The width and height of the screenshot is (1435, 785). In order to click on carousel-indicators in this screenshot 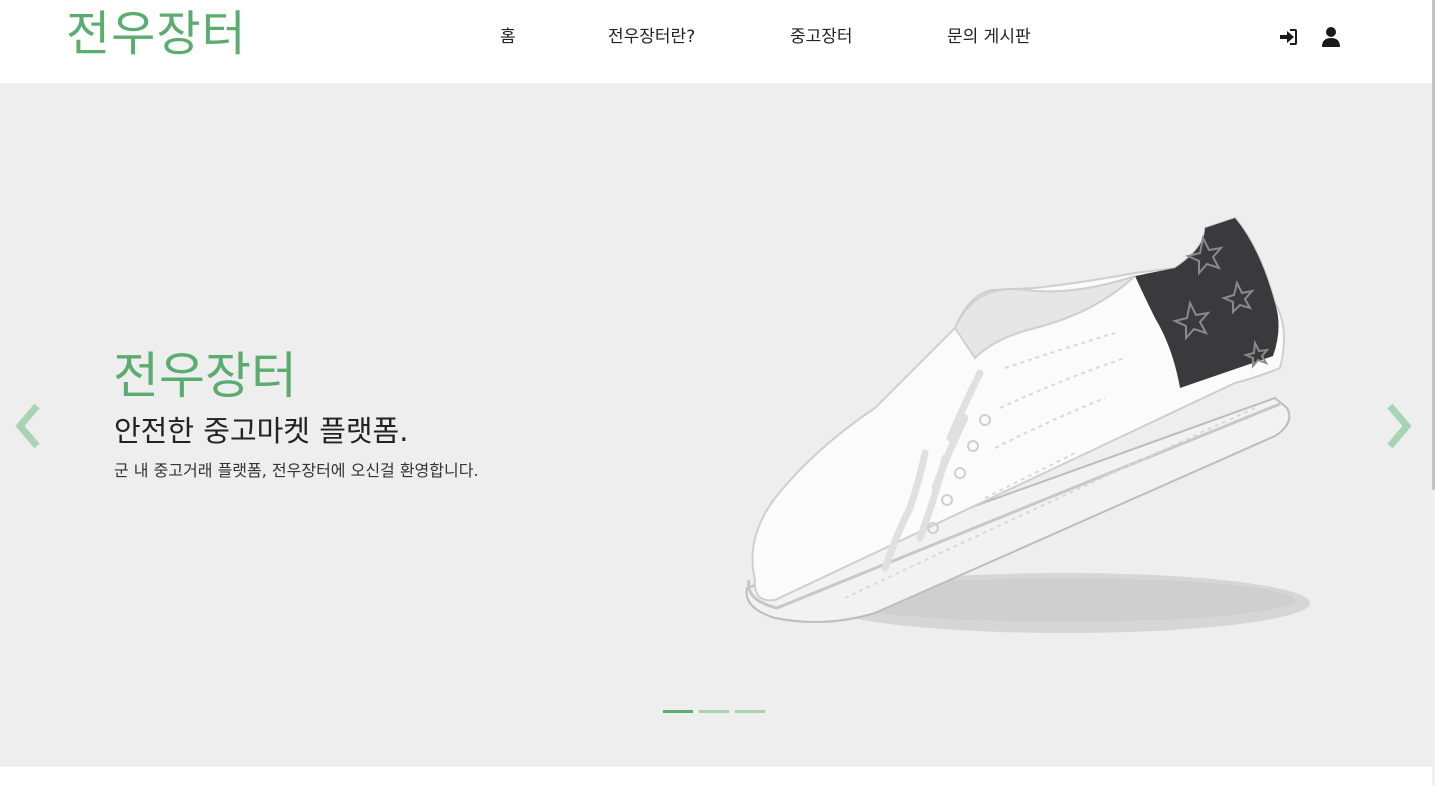, I will do `click(714, 713)`.